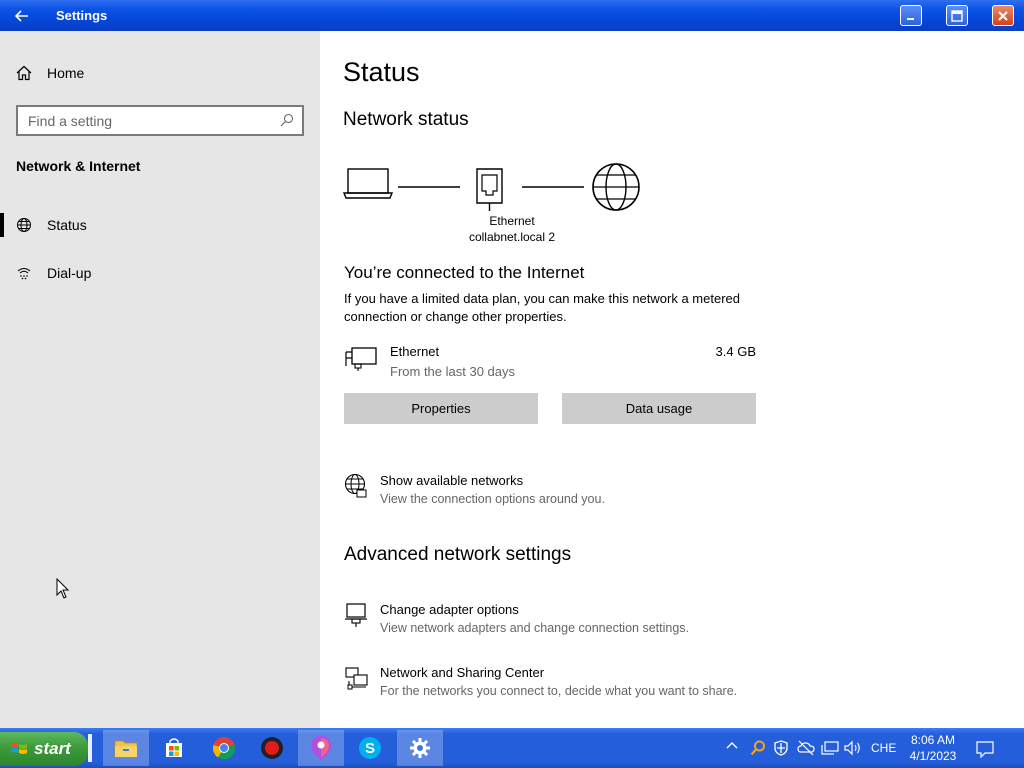 The width and height of the screenshot is (1024, 768). What do you see at coordinates (512, 237) in the screenshot?
I see `diagram-network-label: collabnet.local 2` at bounding box center [512, 237].